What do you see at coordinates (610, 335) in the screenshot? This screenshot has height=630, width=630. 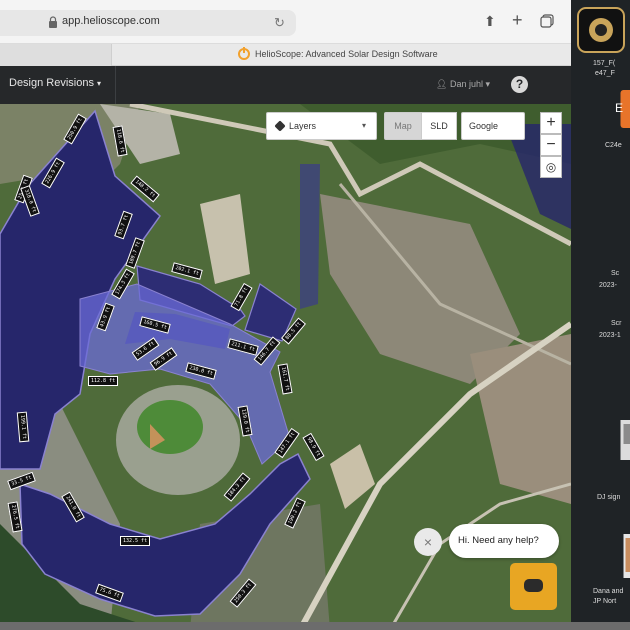 I see `desktop-file-label: 2023-1` at bounding box center [610, 335].